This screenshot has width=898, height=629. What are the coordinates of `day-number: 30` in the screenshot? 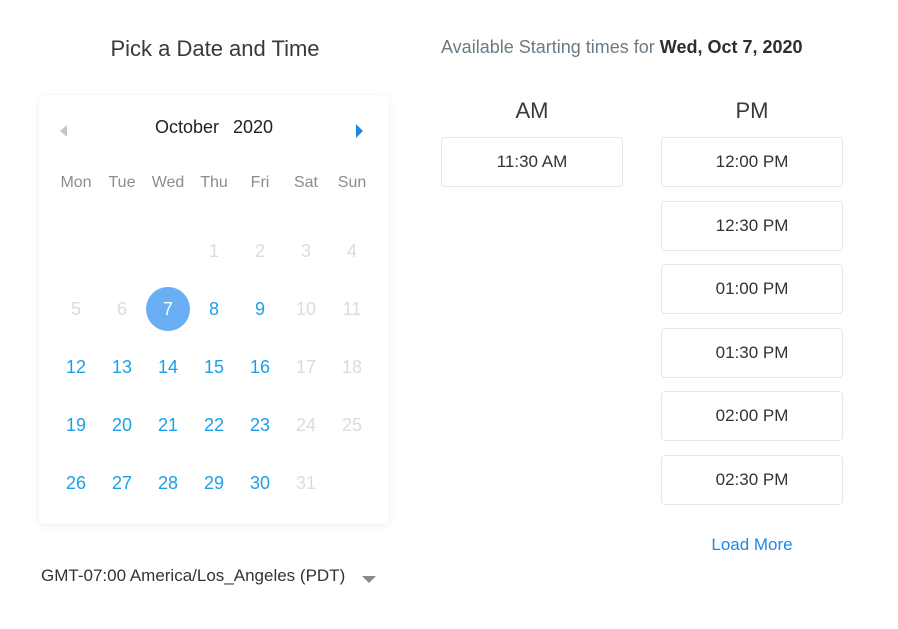 It's located at (260, 482).